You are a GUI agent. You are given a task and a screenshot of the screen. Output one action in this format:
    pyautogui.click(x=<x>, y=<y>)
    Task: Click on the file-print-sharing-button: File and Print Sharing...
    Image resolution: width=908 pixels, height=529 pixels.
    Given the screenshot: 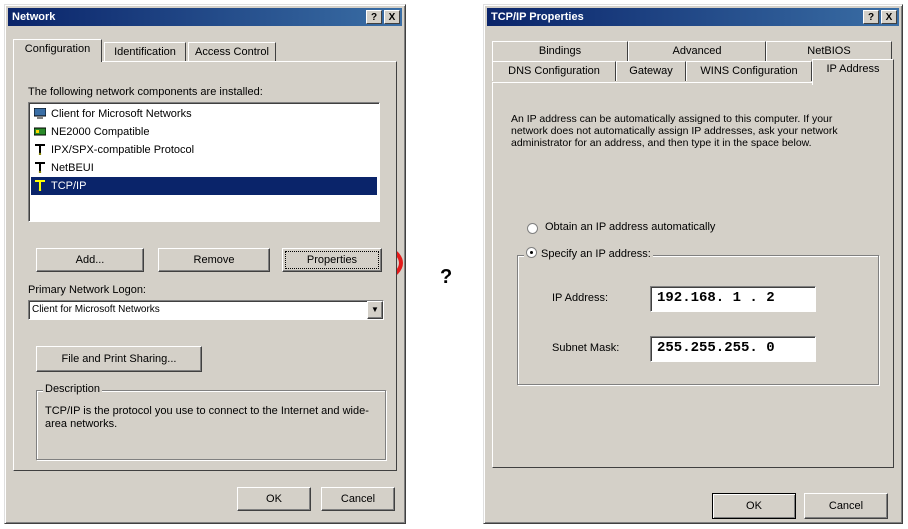 What is the action you would take?
    pyautogui.click(x=119, y=359)
    